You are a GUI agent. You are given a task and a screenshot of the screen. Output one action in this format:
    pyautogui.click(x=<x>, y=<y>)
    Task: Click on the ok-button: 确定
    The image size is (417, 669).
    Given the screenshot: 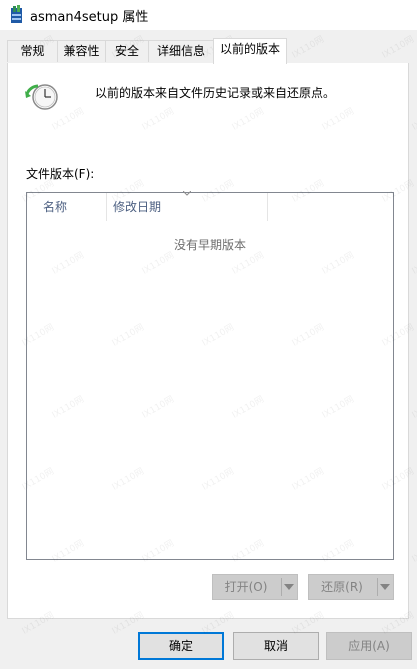 What is the action you would take?
    pyautogui.click(x=181, y=646)
    